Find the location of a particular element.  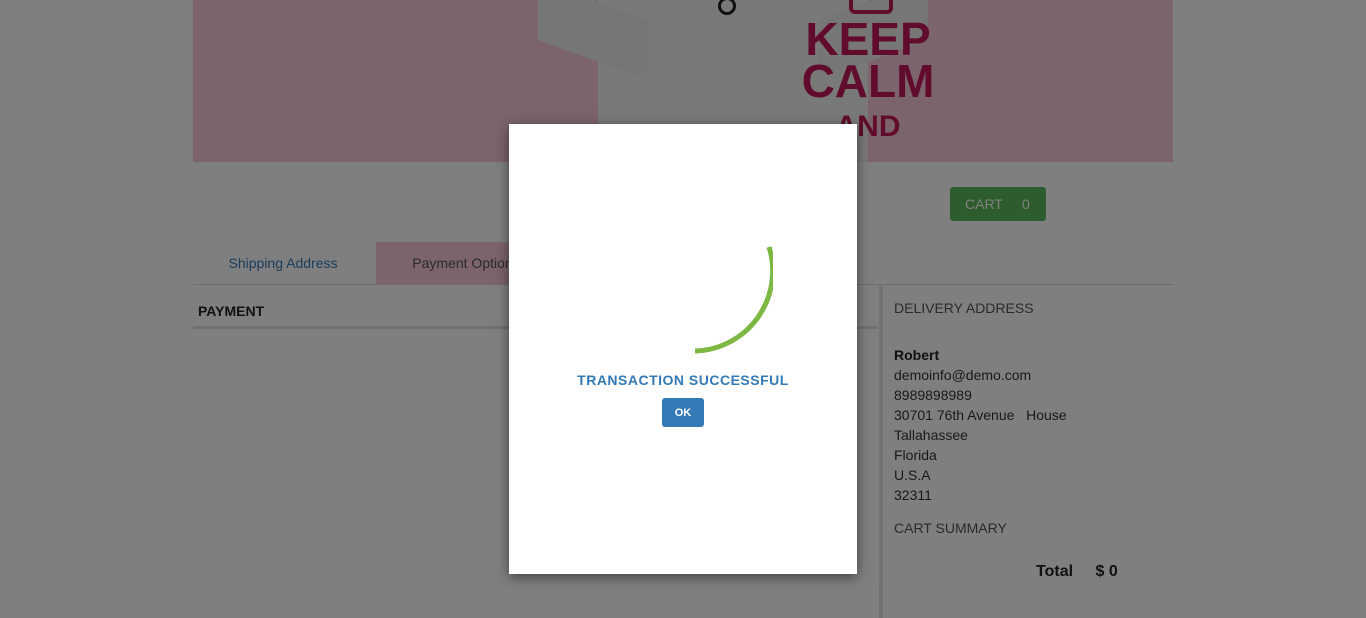

spinner-arc is located at coordinates (733, 300).